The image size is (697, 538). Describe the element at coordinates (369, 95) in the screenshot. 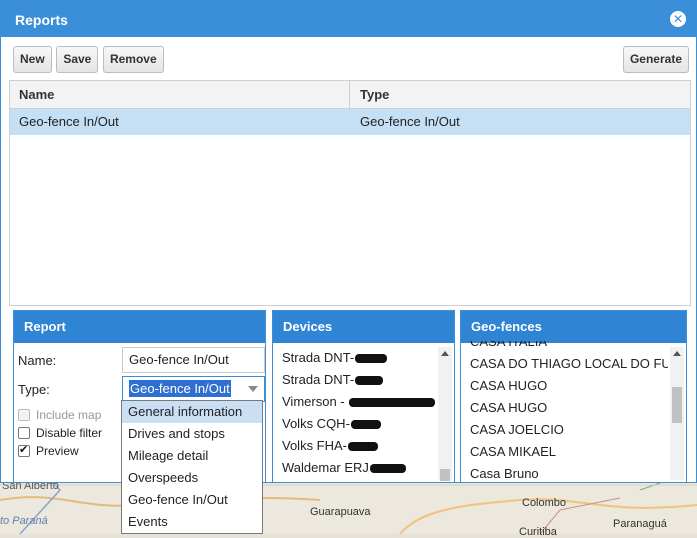

I see `column-header-type: Type` at that location.